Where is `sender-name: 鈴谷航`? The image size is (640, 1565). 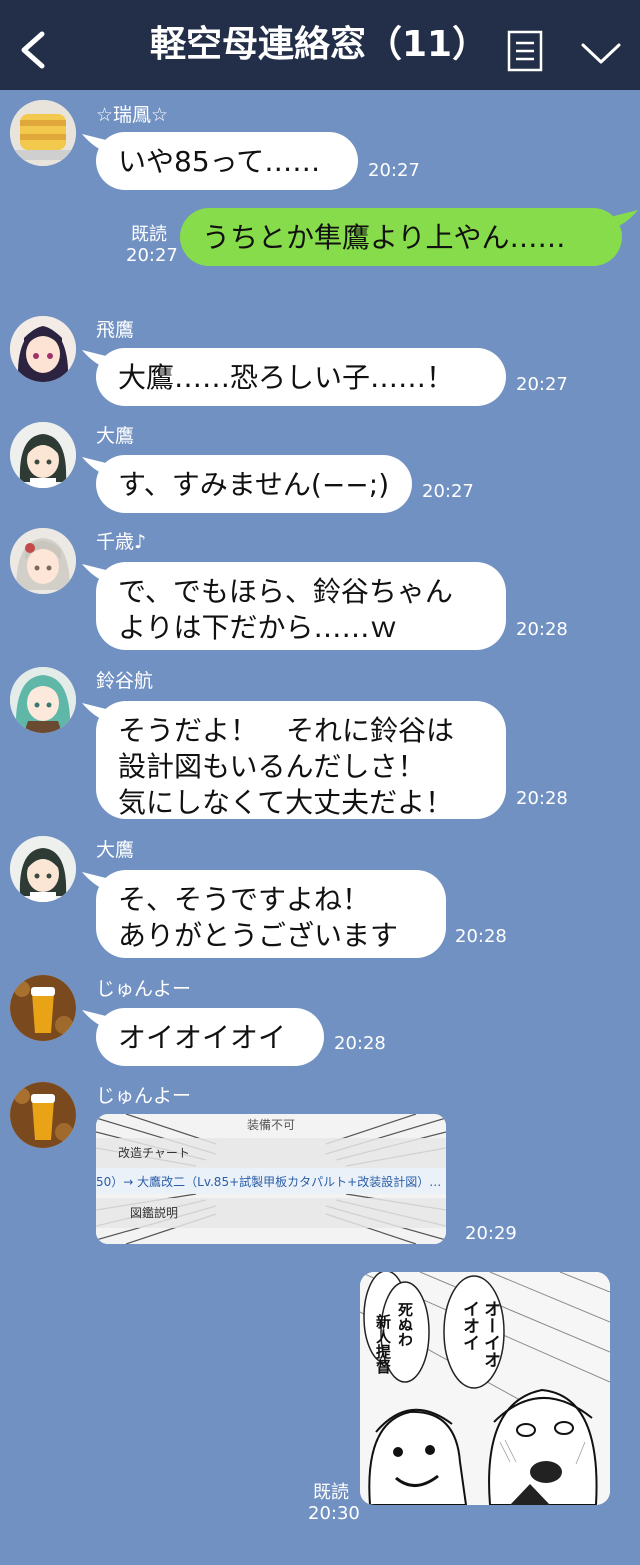 sender-name: 鈴谷航 is located at coordinates (125, 681).